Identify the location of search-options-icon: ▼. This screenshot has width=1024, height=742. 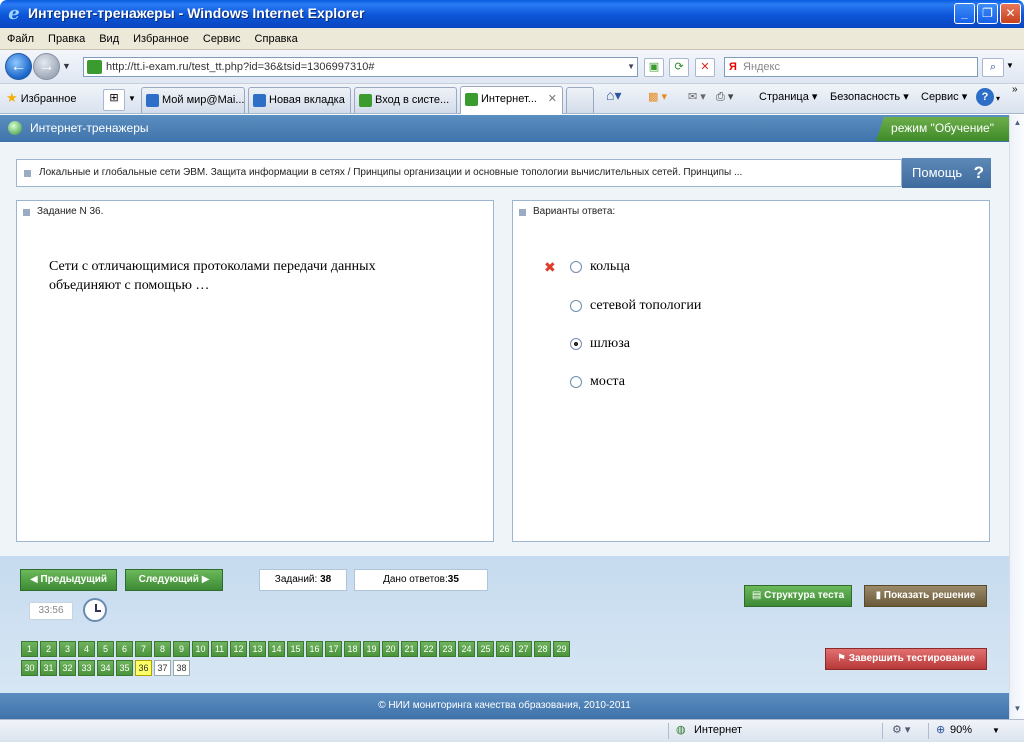
(1010, 65).